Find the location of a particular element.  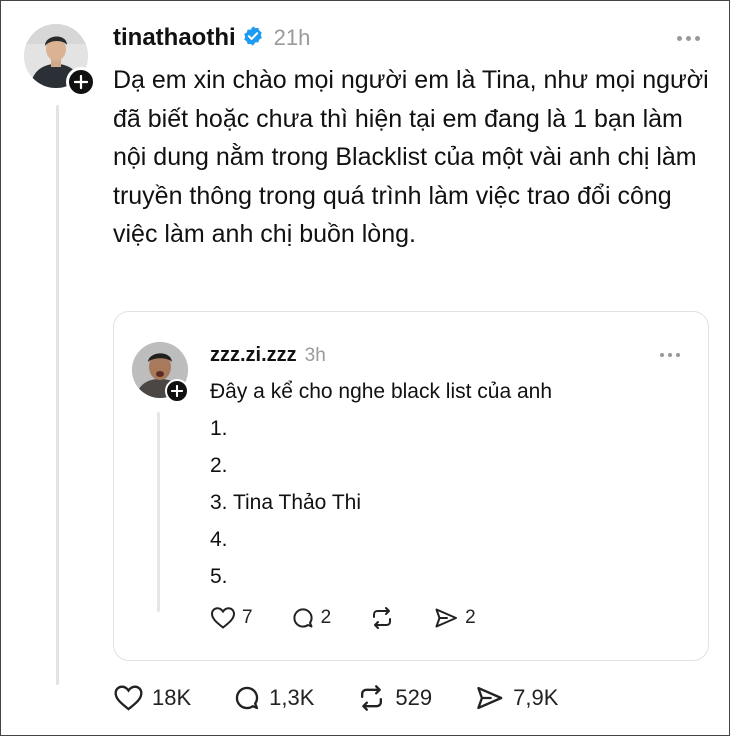

quoted-thread-line is located at coordinates (158, 512).